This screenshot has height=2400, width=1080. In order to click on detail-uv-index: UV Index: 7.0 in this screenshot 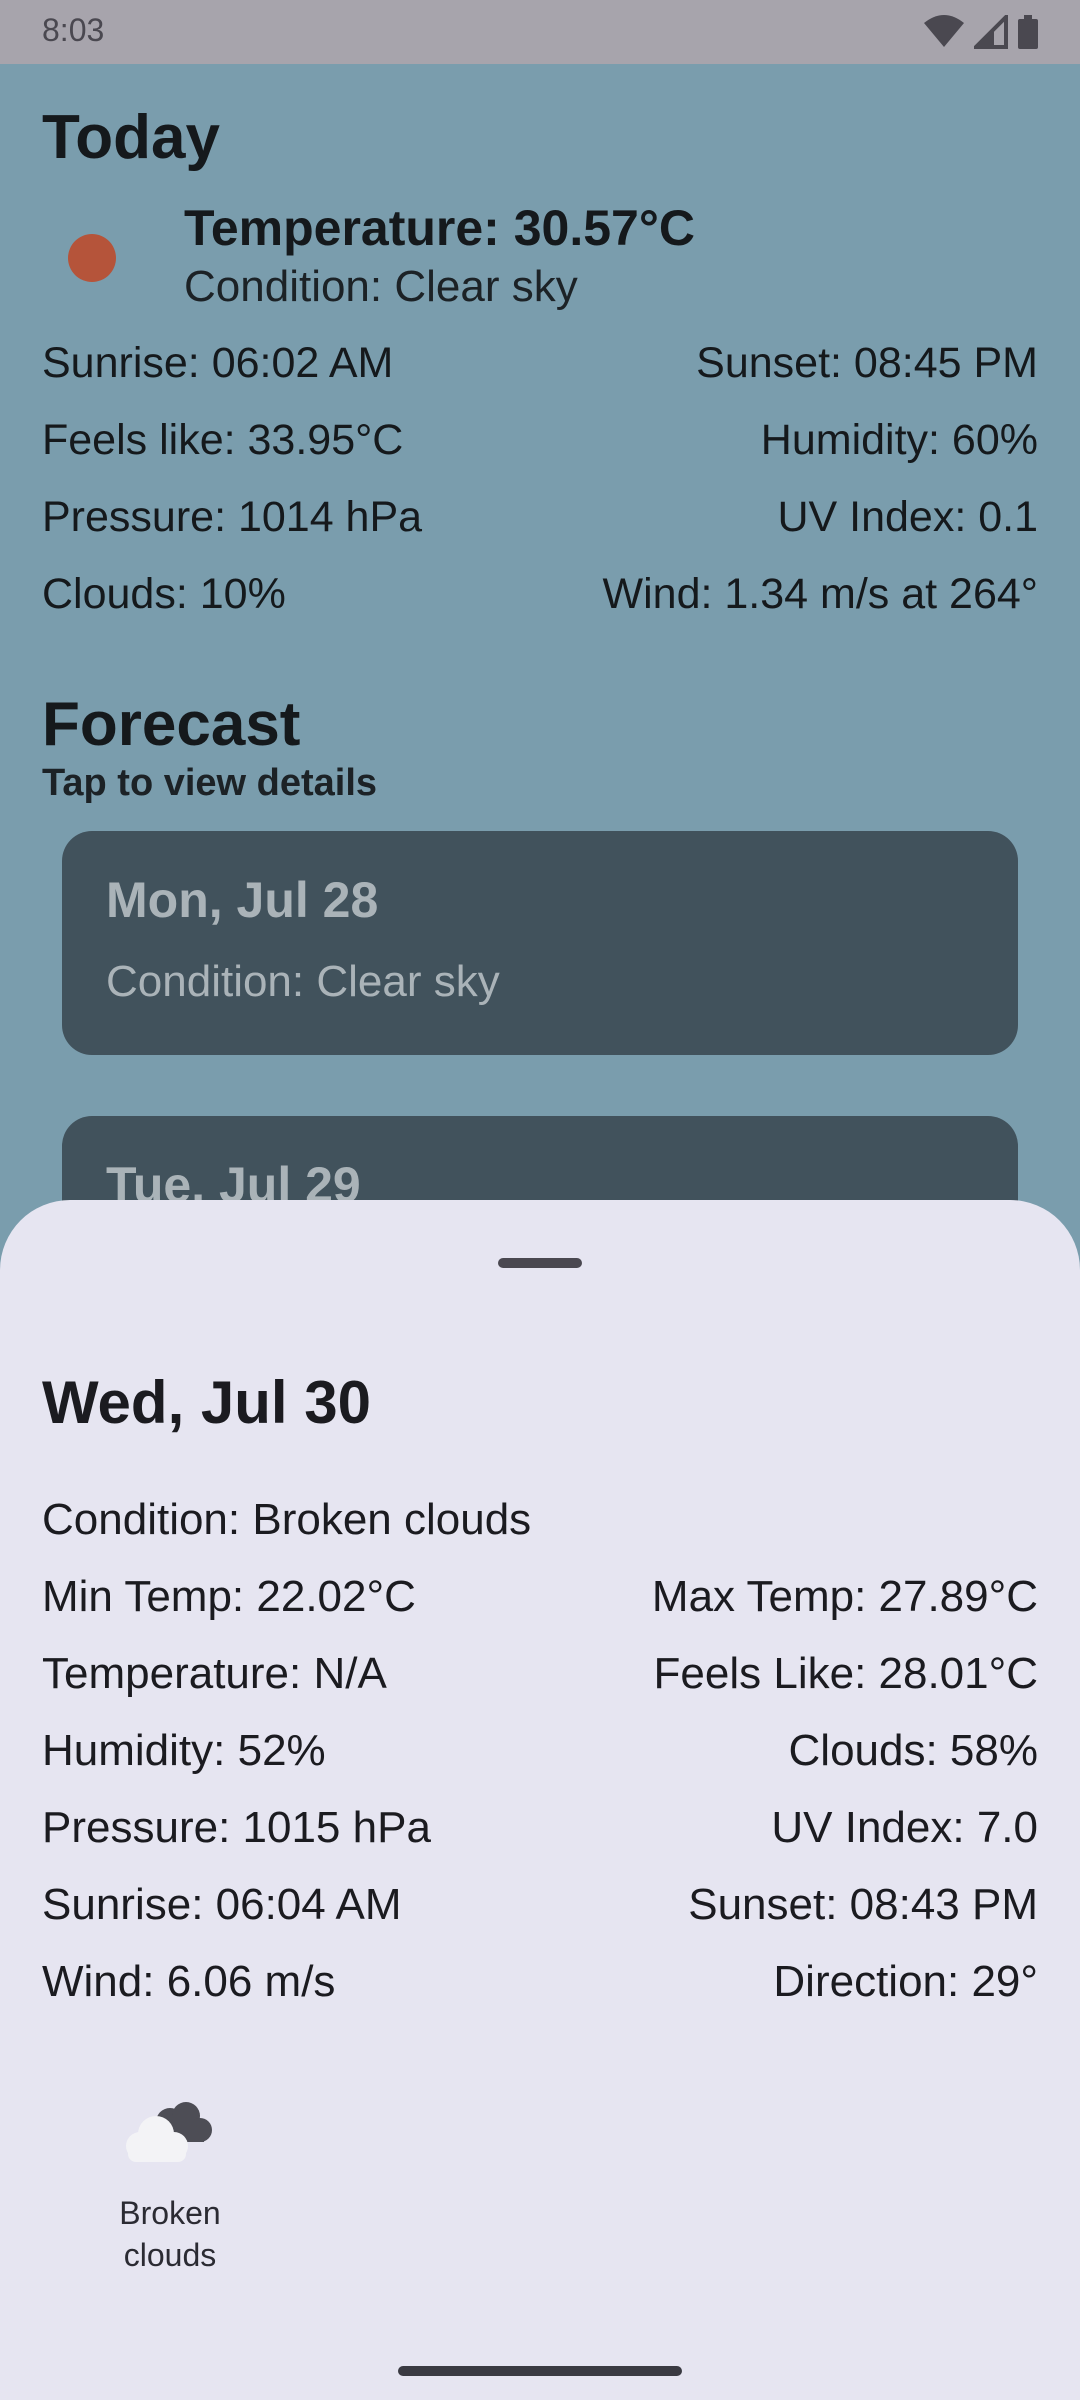, I will do `click(904, 1827)`.